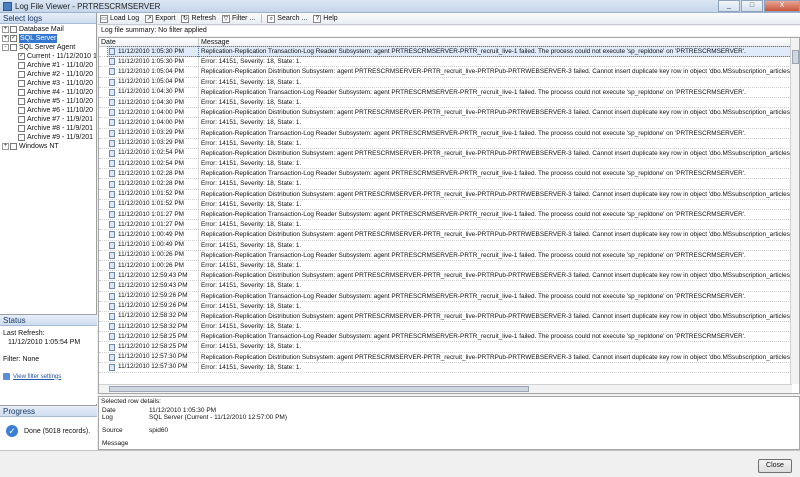 The width and height of the screenshot is (800, 477). I want to click on close-window-button: X, so click(782, 6).